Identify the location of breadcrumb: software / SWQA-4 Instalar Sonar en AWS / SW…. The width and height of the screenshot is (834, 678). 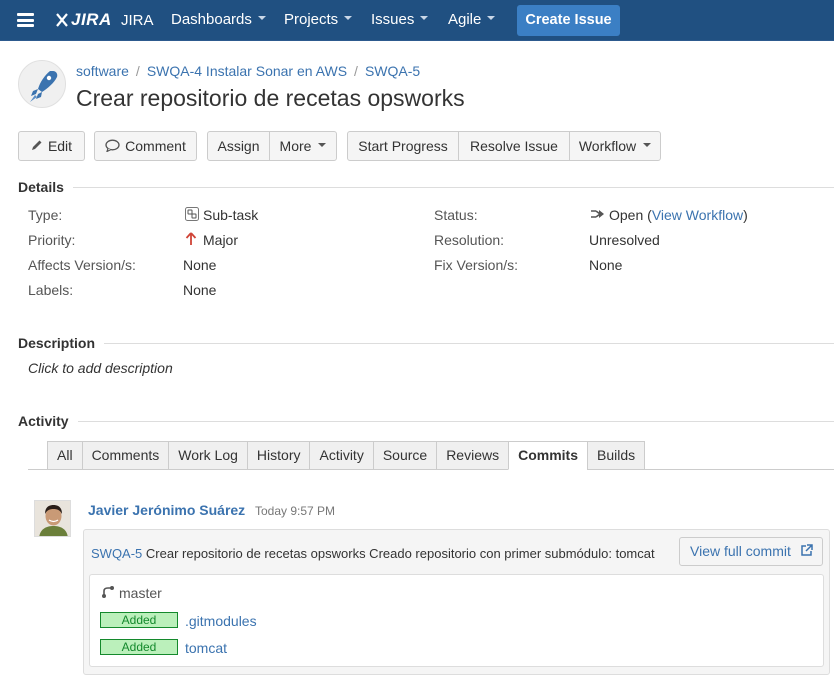
(248, 71).